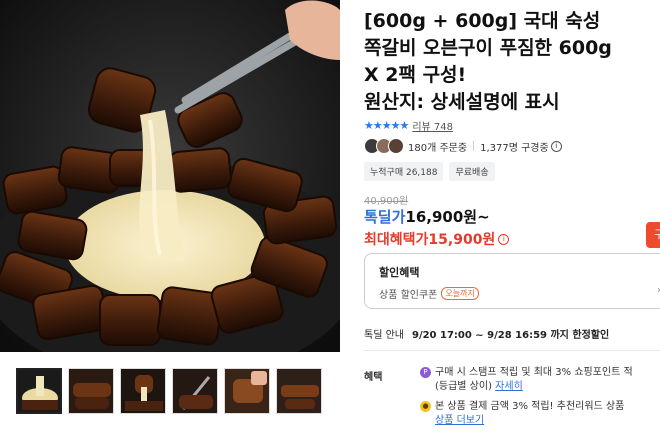 Image resolution: width=660 pixels, height=442 pixels. I want to click on details-link: 자세히, so click(509, 386).